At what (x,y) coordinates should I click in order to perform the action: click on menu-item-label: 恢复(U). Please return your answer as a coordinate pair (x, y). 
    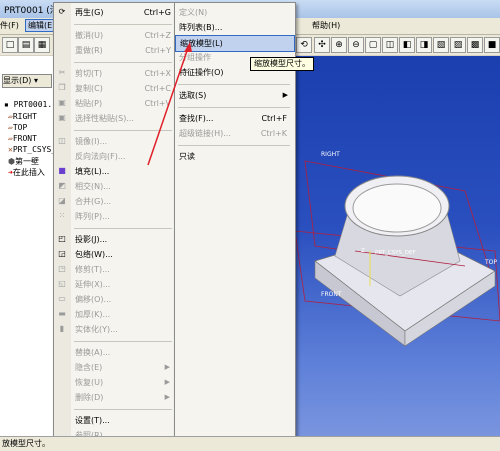
    Looking at the image, I should click on (89, 382).